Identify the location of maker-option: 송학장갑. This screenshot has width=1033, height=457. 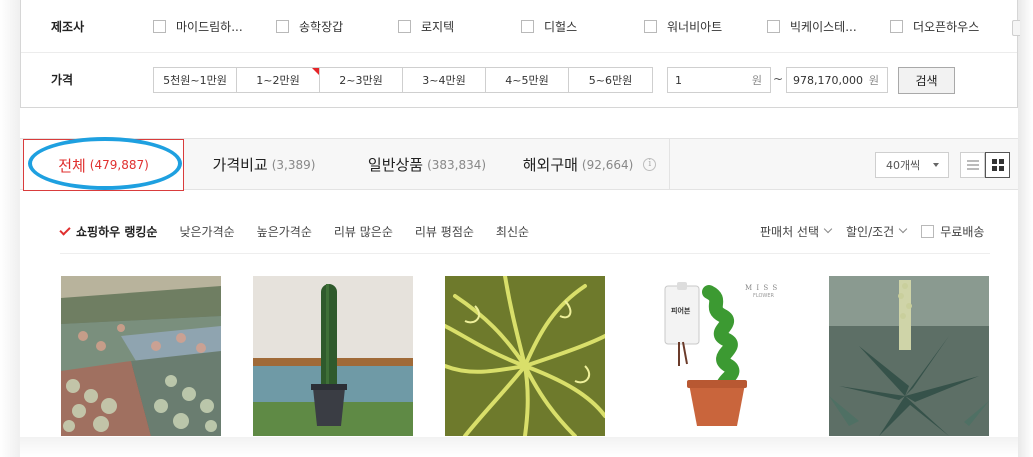
(337, 26).